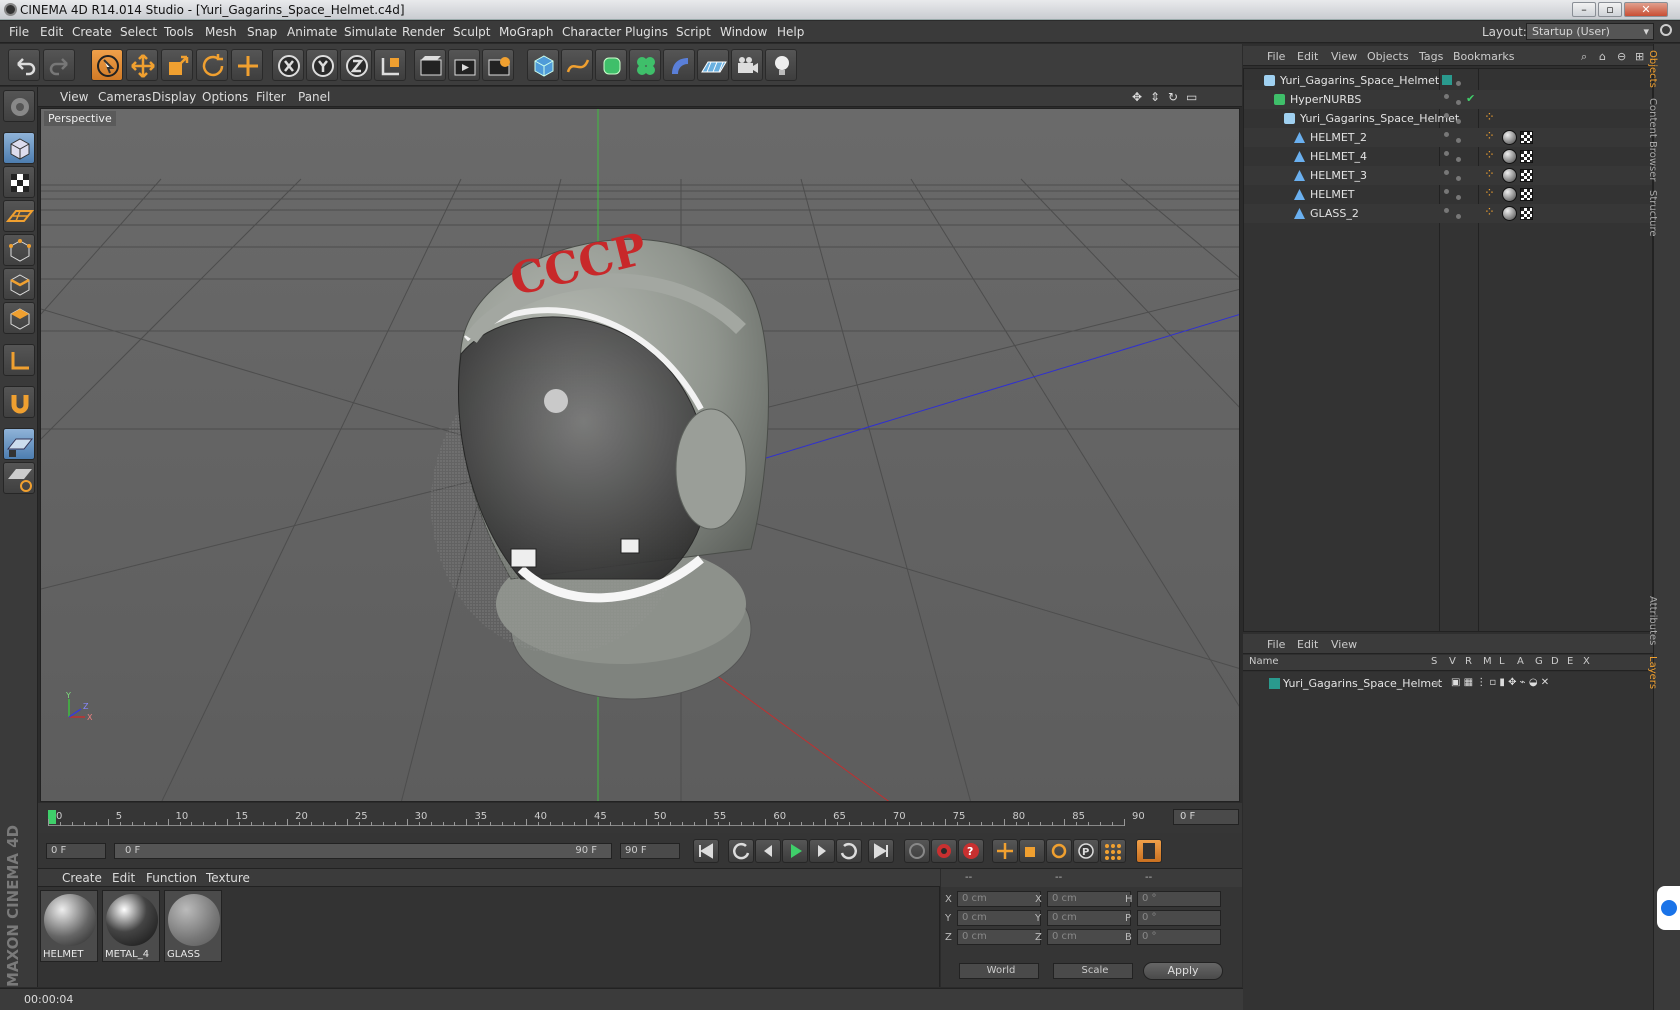  What do you see at coordinates (19, 106) in the screenshot?
I see `make-editable-button` at bounding box center [19, 106].